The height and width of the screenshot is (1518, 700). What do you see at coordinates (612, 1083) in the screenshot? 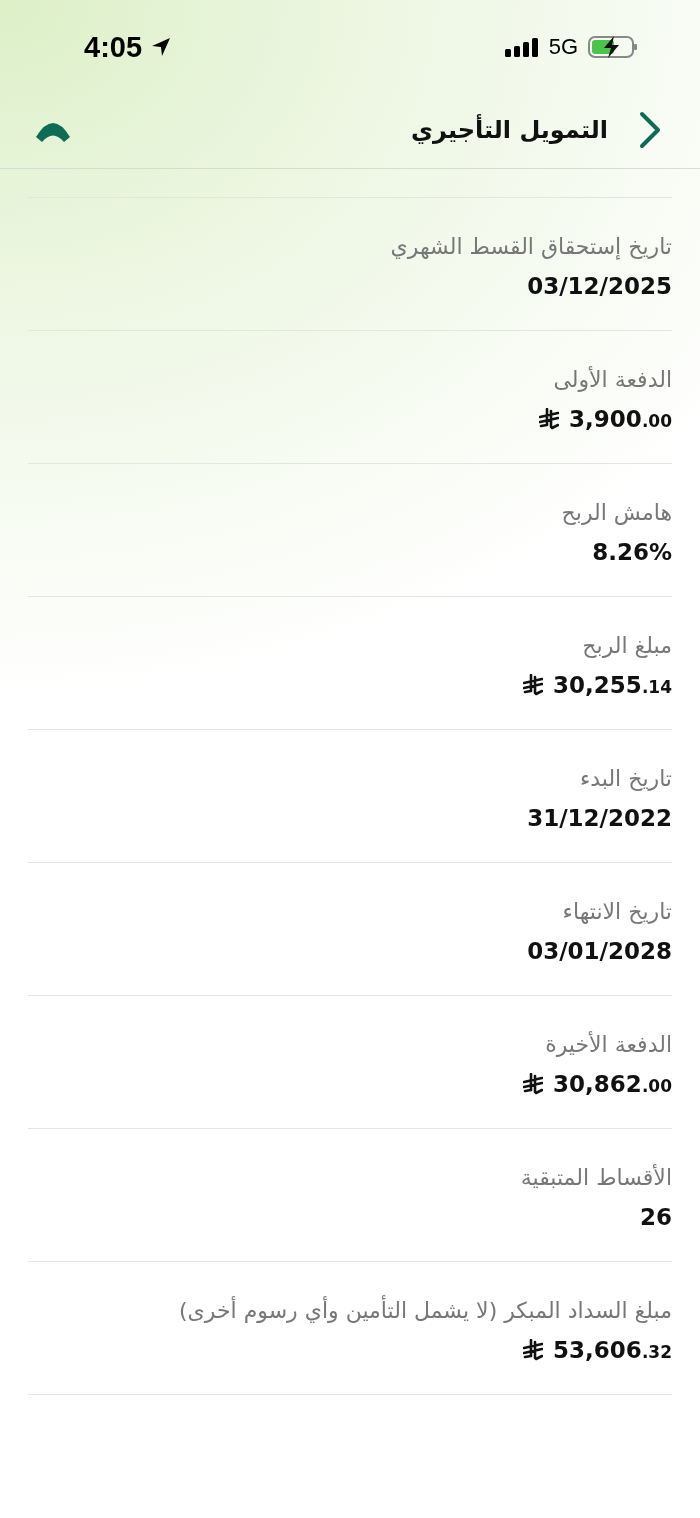
I see `amount-value: 30,862.00` at bounding box center [612, 1083].